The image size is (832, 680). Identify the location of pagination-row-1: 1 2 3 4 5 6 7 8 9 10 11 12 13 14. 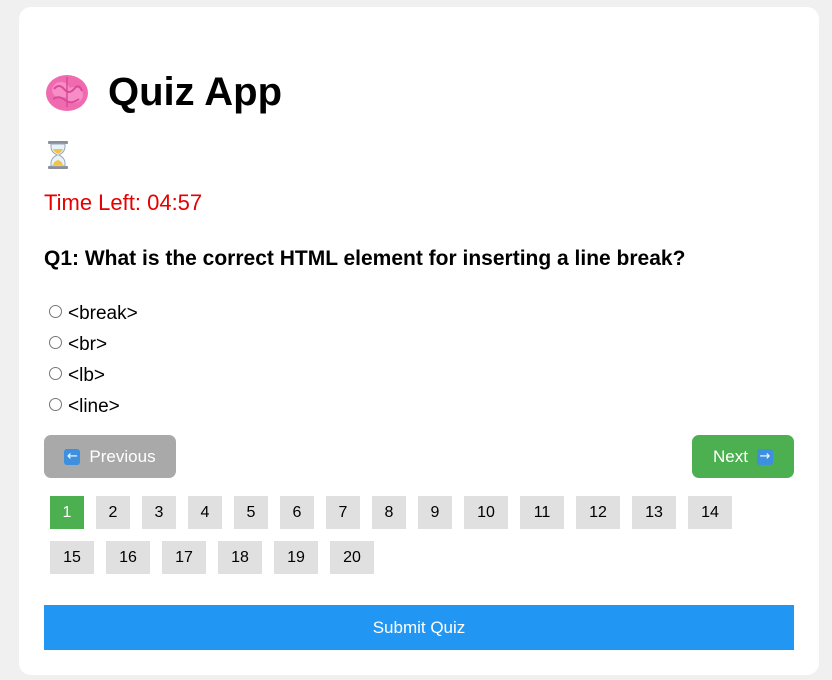
(420, 512).